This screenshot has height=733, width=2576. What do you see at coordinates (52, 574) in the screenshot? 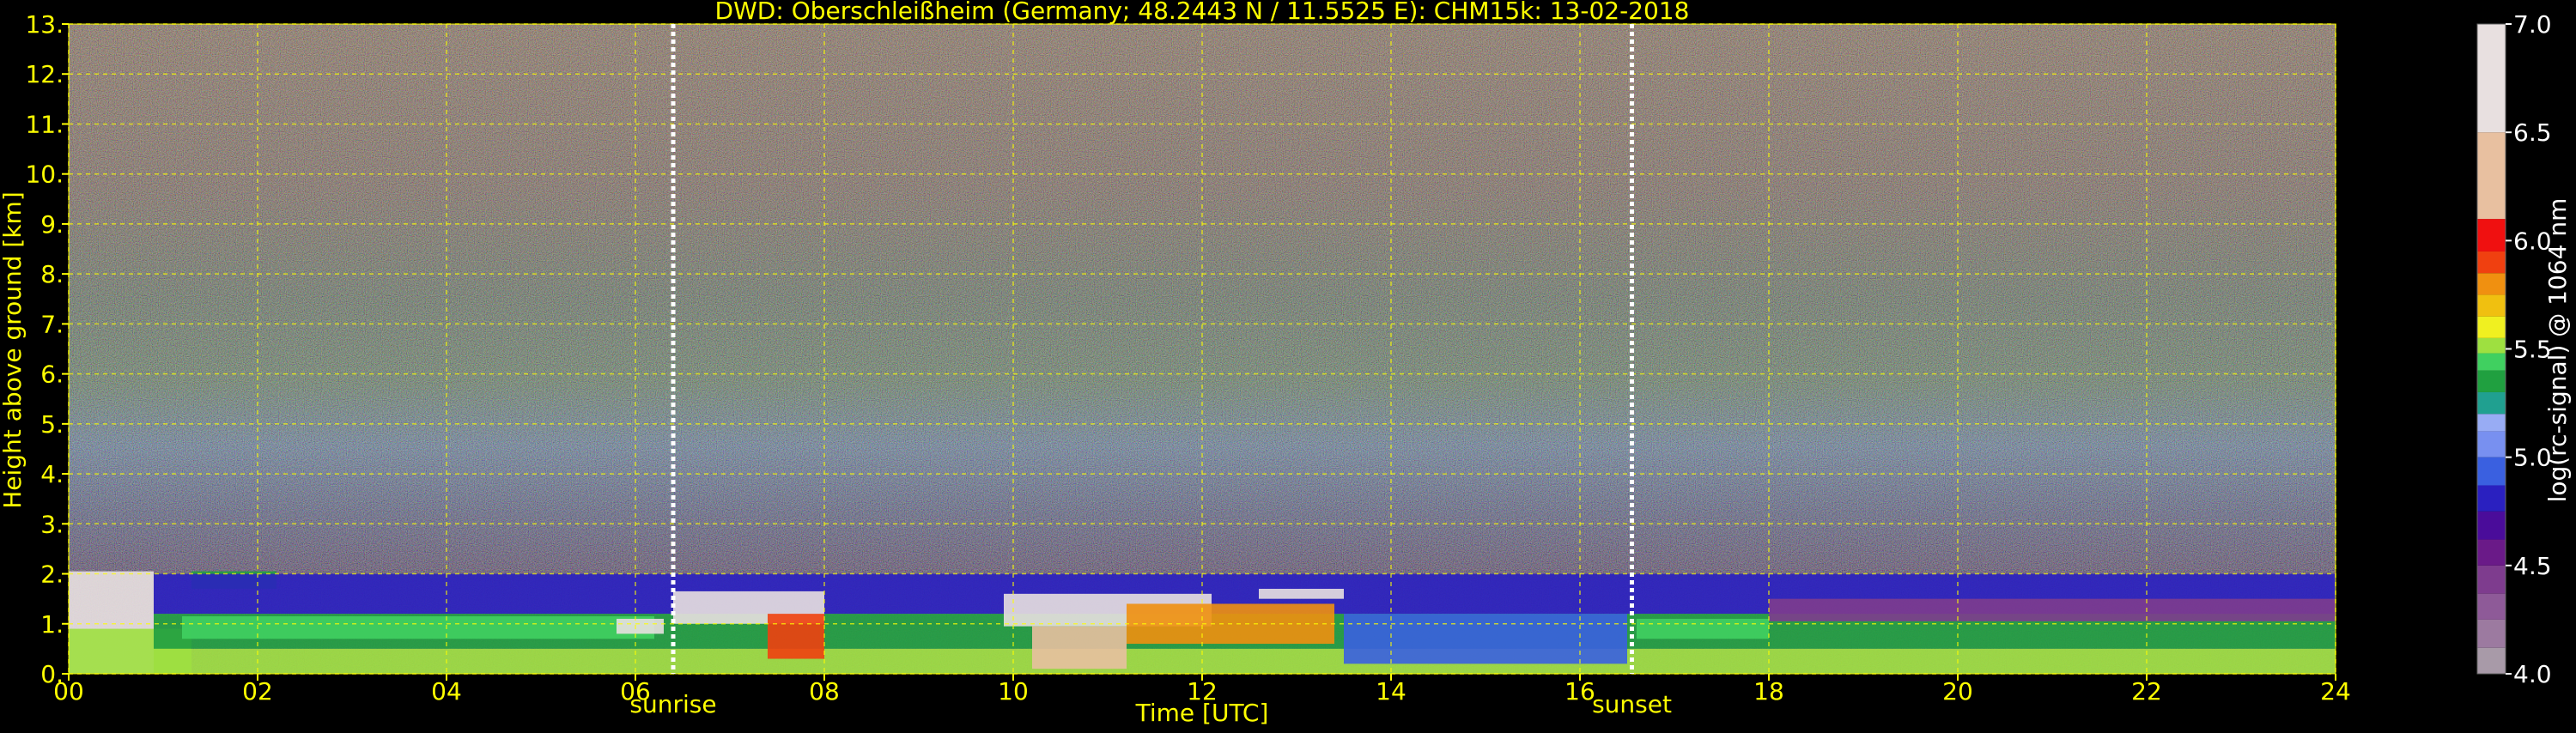
I see `y-tick-label: 2.` at bounding box center [52, 574].